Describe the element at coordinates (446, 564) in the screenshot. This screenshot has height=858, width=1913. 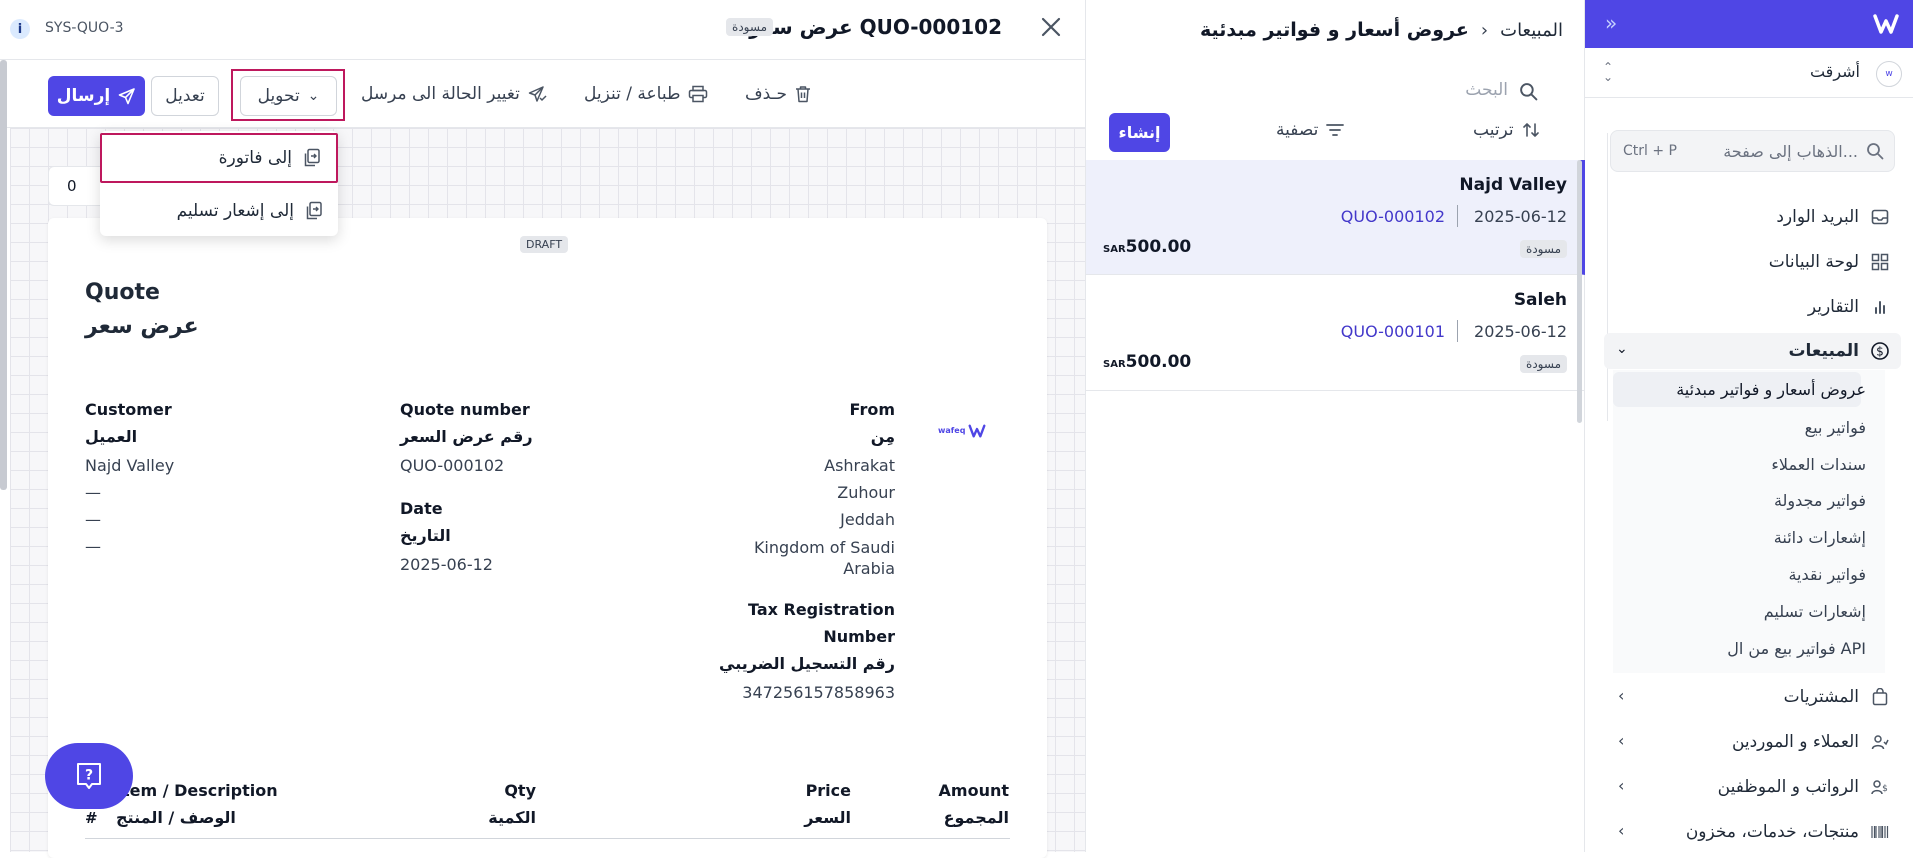
I see `quote-date: 2025-06-12` at that location.